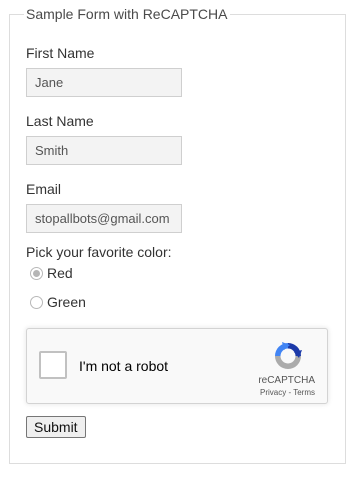 Image resolution: width=359 pixels, height=481 pixels. Describe the element at coordinates (60, 121) in the screenshot. I see `last-name-label: Last Name` at that location.